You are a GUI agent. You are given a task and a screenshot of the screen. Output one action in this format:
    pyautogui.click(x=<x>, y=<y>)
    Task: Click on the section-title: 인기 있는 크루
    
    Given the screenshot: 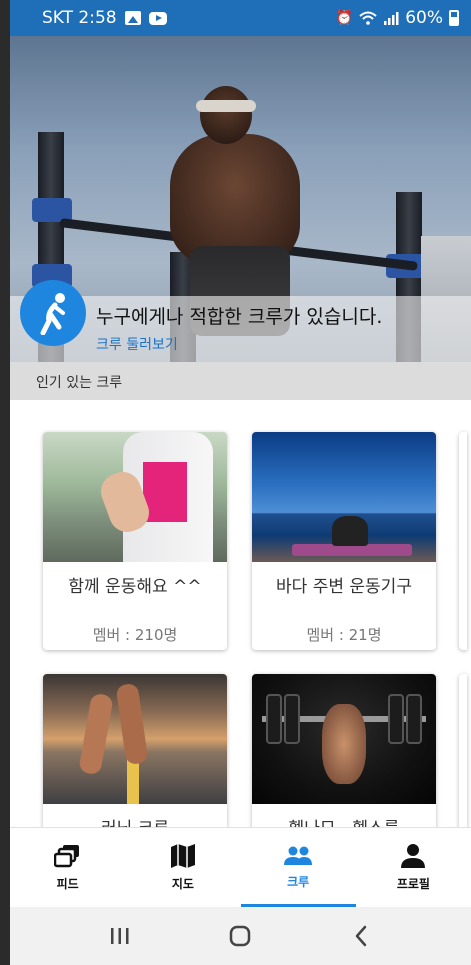 What is the action you would take?
    pyautogui.click(x=240, y=381)
    